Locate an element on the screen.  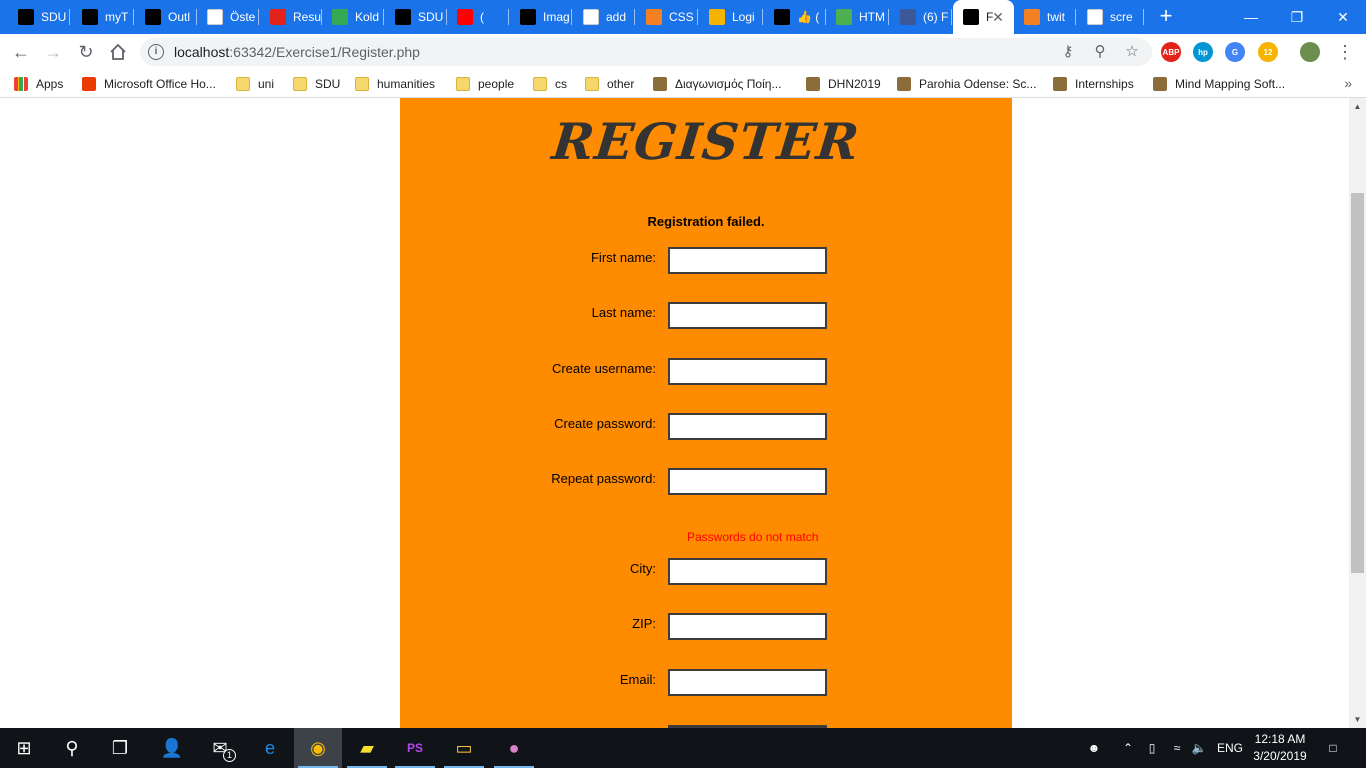
field-label: First name: is located at coordinates (623, 257).